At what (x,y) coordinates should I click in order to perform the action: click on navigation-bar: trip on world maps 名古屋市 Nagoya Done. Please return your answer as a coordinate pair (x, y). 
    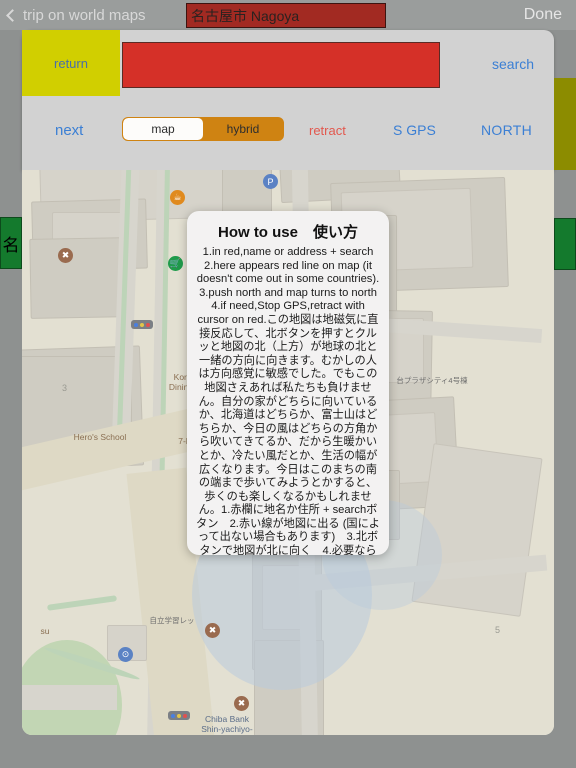
    Looking at the image, I should click on (288, 15).